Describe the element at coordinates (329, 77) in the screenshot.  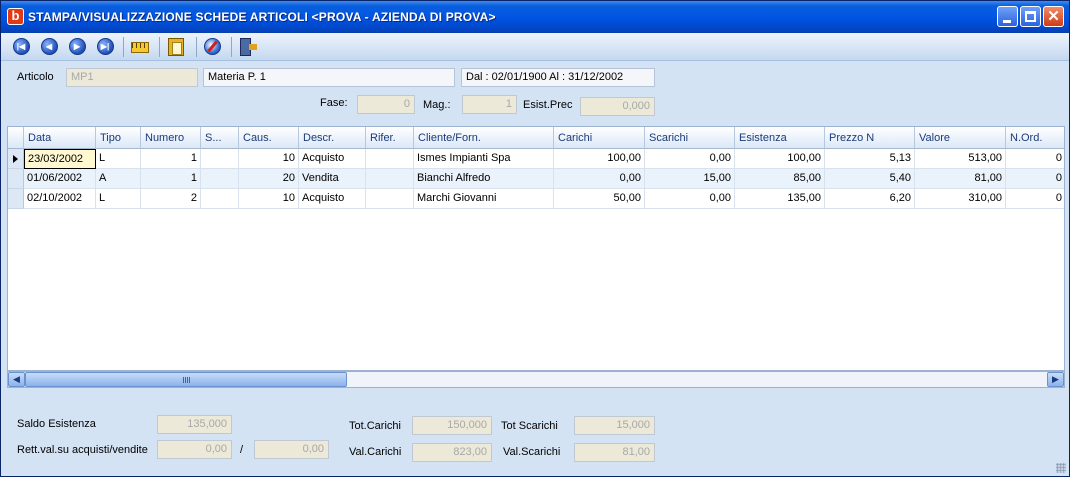
I see `articolo-description-field: Materia P. 1` at that location.